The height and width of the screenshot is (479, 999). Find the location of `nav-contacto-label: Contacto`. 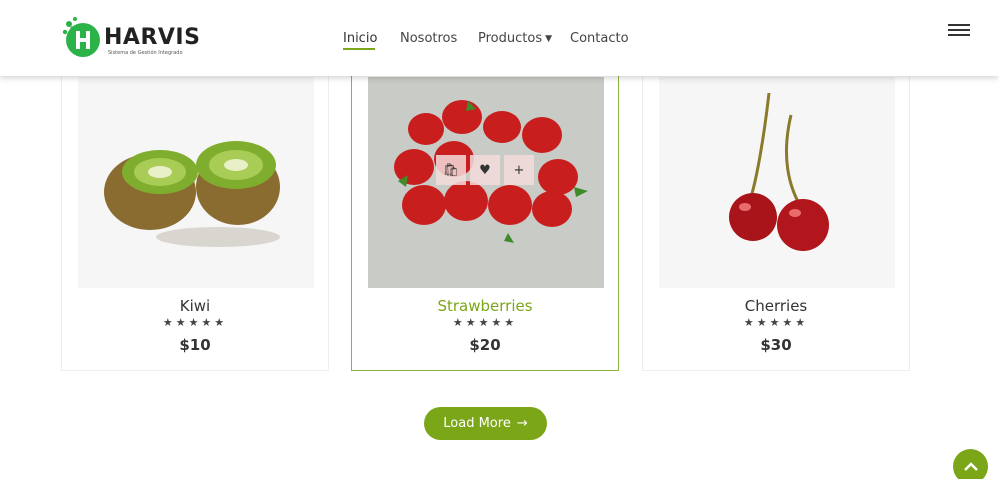

nav-contacto-label: Contacto is located at coordinates (599, 38).